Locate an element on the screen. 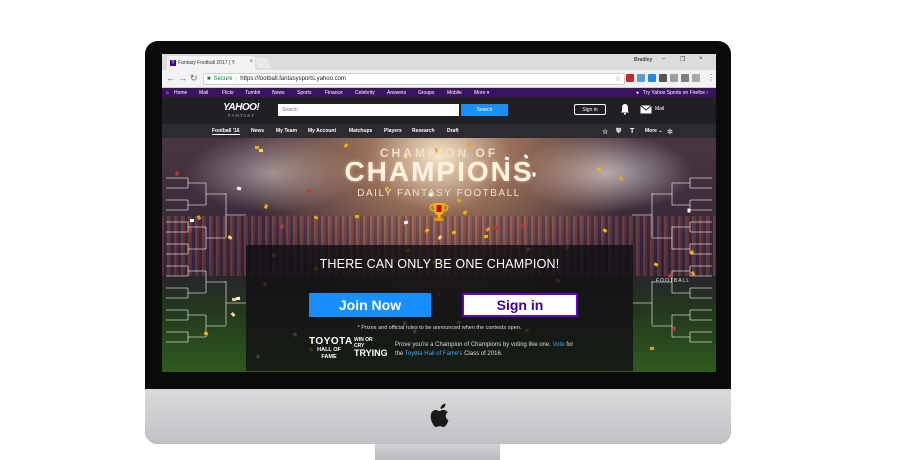 This screenshot has width=899, height=460. toyota-logo-line1: TOYOTA is located at coordinates (331, 341).